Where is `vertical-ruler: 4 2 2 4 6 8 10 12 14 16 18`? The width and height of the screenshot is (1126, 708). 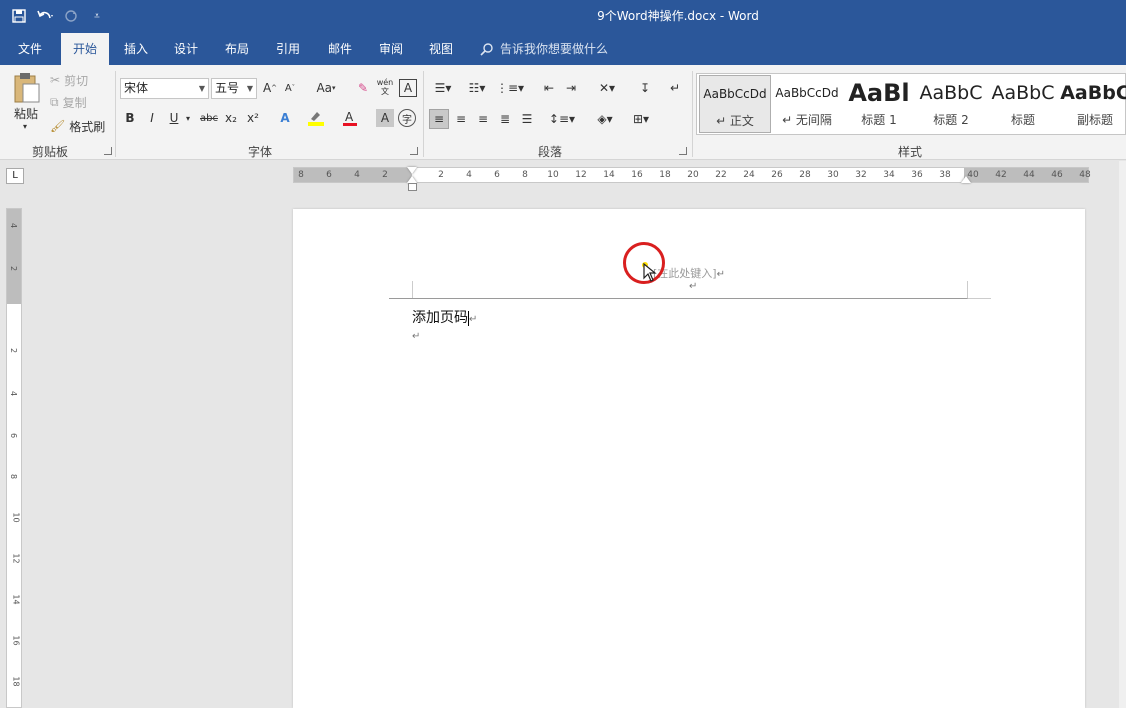 vertical-ruler: 4 2 2 4 6 8 10 12 14 16 18 is located at coordinates (14, 458).